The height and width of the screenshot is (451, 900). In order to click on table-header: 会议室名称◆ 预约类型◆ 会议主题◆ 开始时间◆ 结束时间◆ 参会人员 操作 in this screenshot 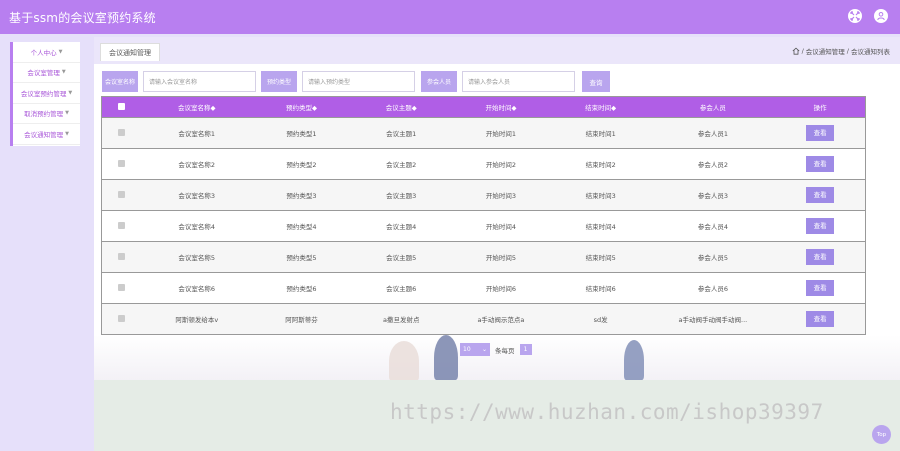, I will do `click(483, 107)`.